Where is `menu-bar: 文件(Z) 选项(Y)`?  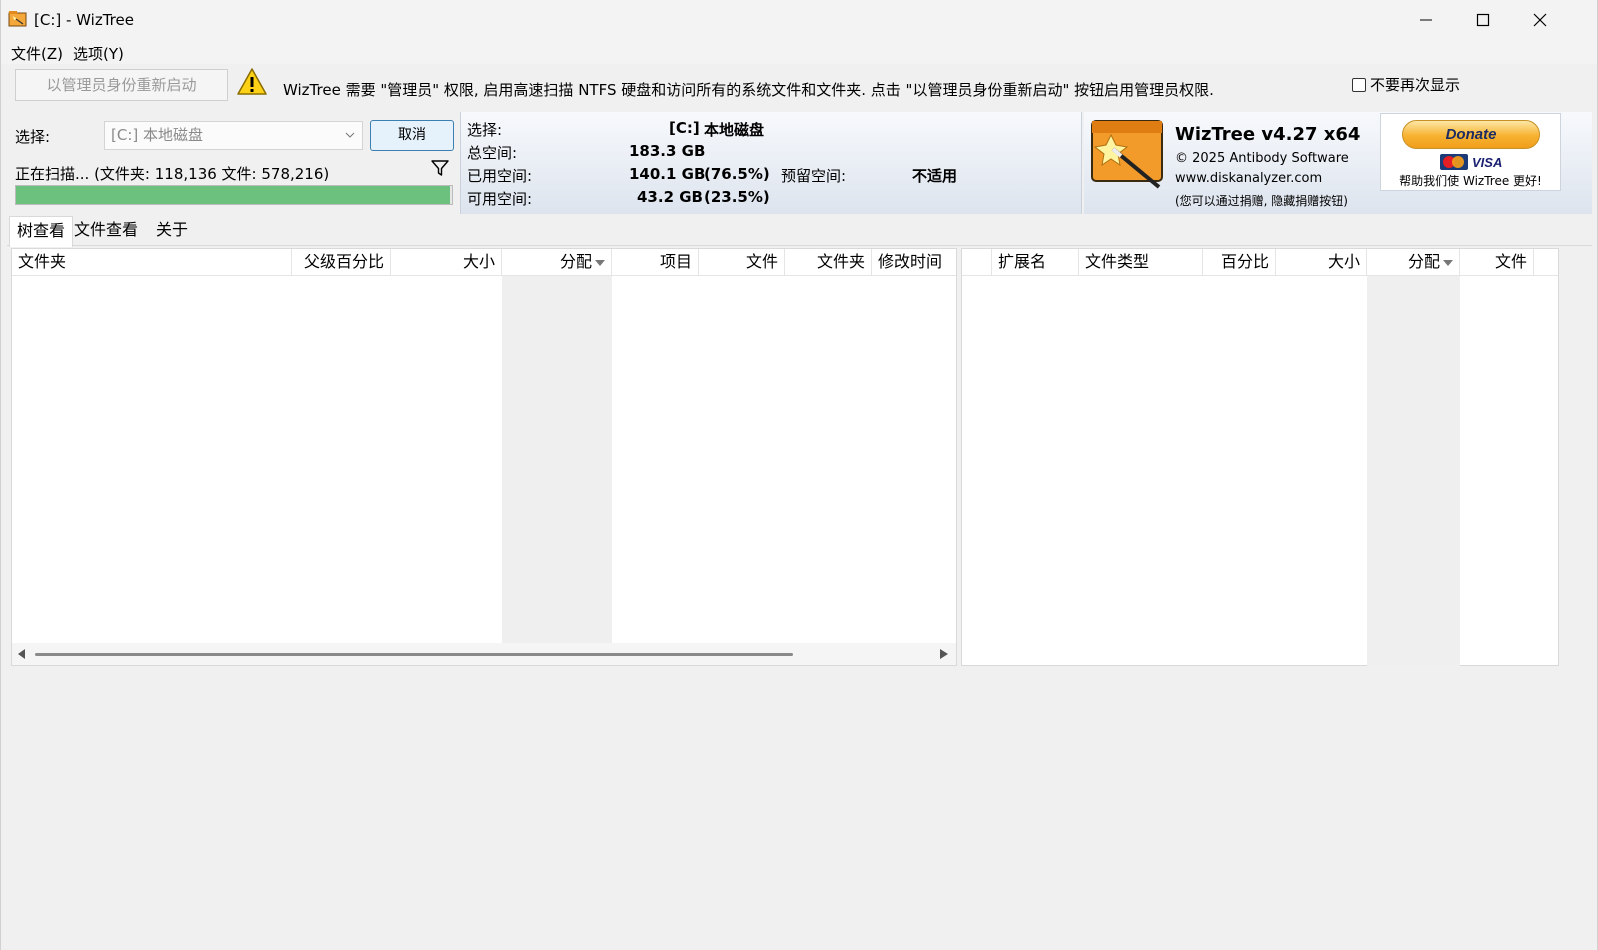
menu-bar: 文件(Z) 选项(Y) is located at coordinates (799, 52).